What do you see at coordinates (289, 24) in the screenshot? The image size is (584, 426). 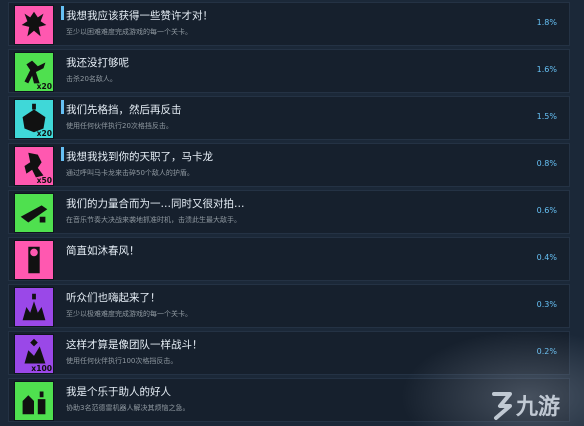 I see `achievement-row: 我想我应该获得一些赞许才对！ 至少以困难难度完成游戏的每一个关卡。 1.8%` at bounding box center [289, 24].